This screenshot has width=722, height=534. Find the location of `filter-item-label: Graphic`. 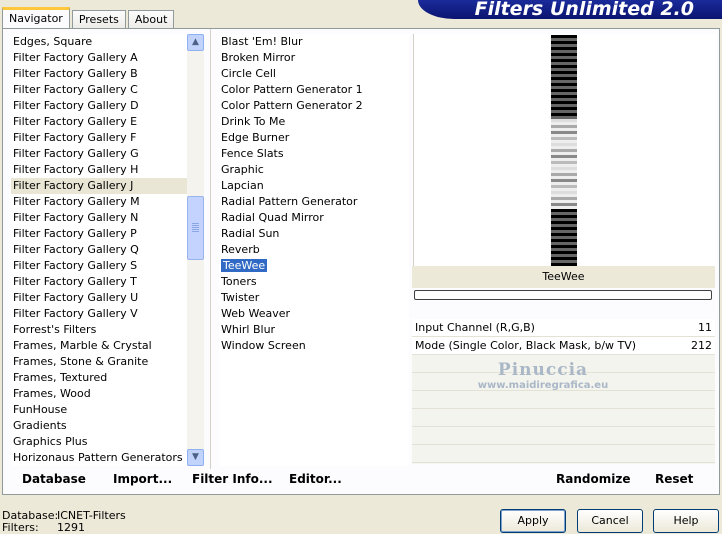

filter-item-label: Graphic is located at coordinates (242, 169).